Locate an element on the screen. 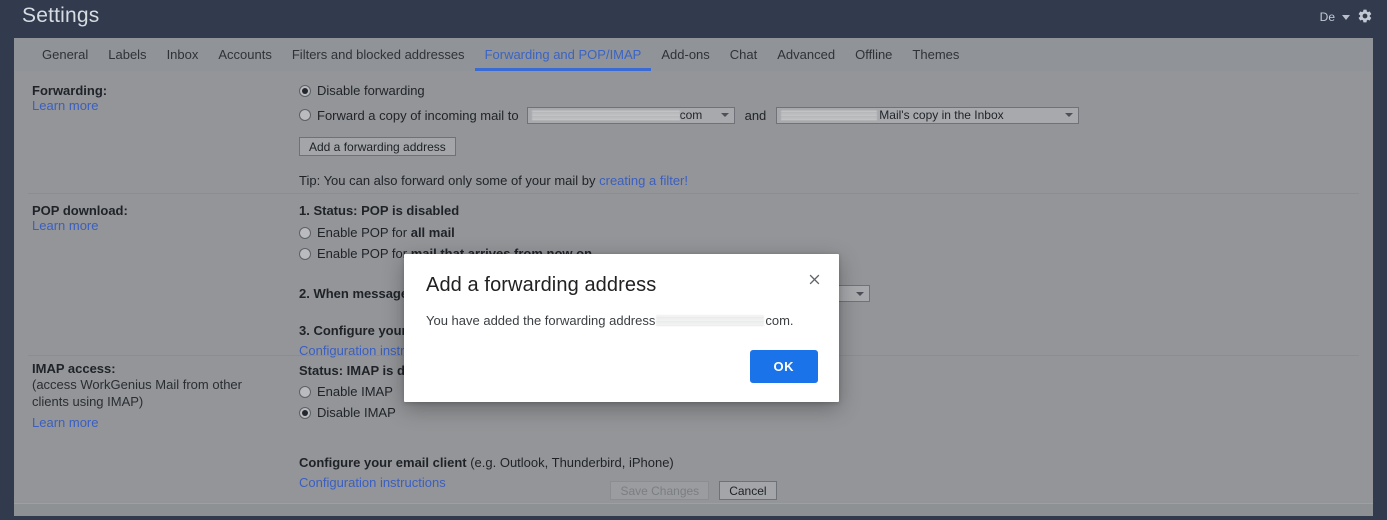 The image size is (1387, 520). title-bar: Settings De is located at coordinates (693, 19).